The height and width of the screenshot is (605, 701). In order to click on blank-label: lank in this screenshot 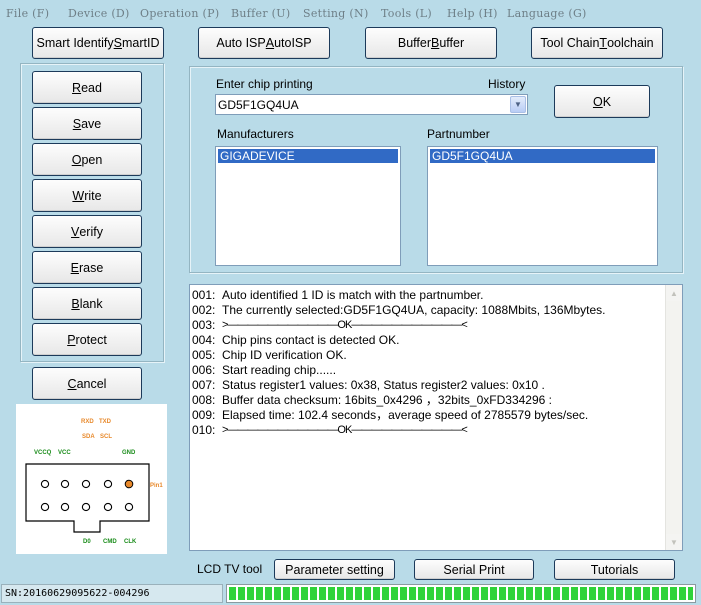, I will do `click(91, 303)`.